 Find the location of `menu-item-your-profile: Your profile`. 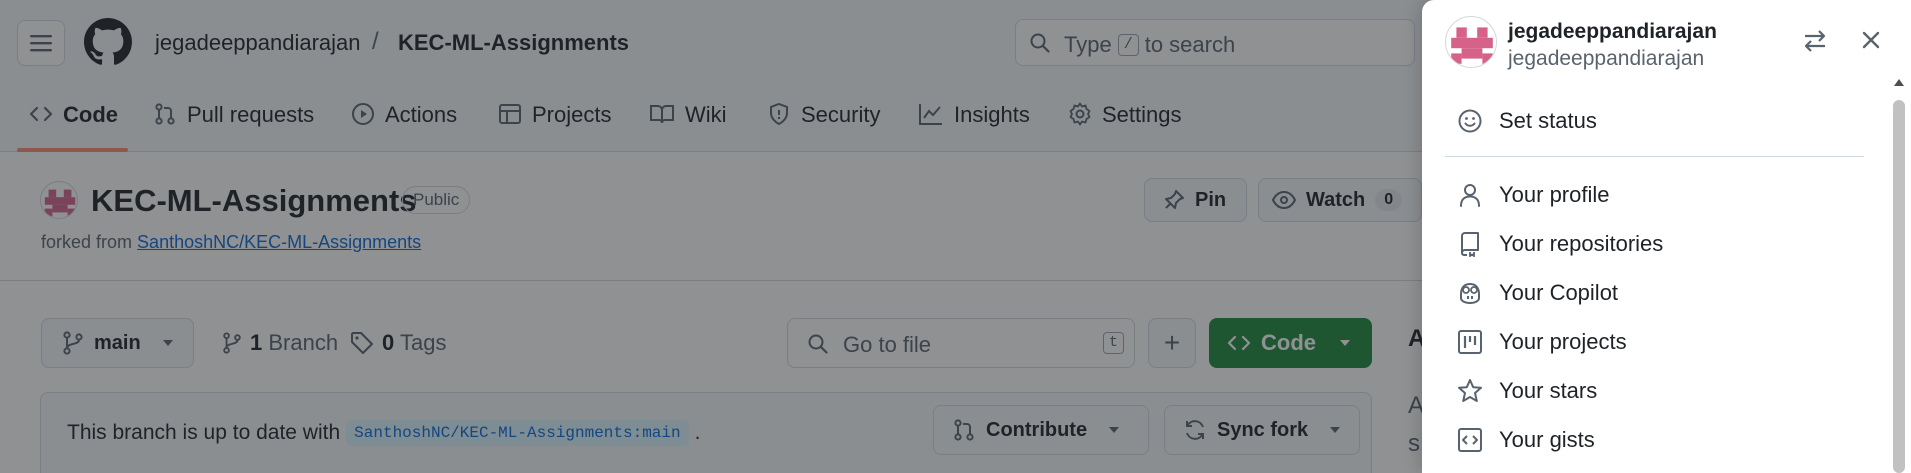

menu-item-your-profile: Your profile is located at coordinates (1533, 195).